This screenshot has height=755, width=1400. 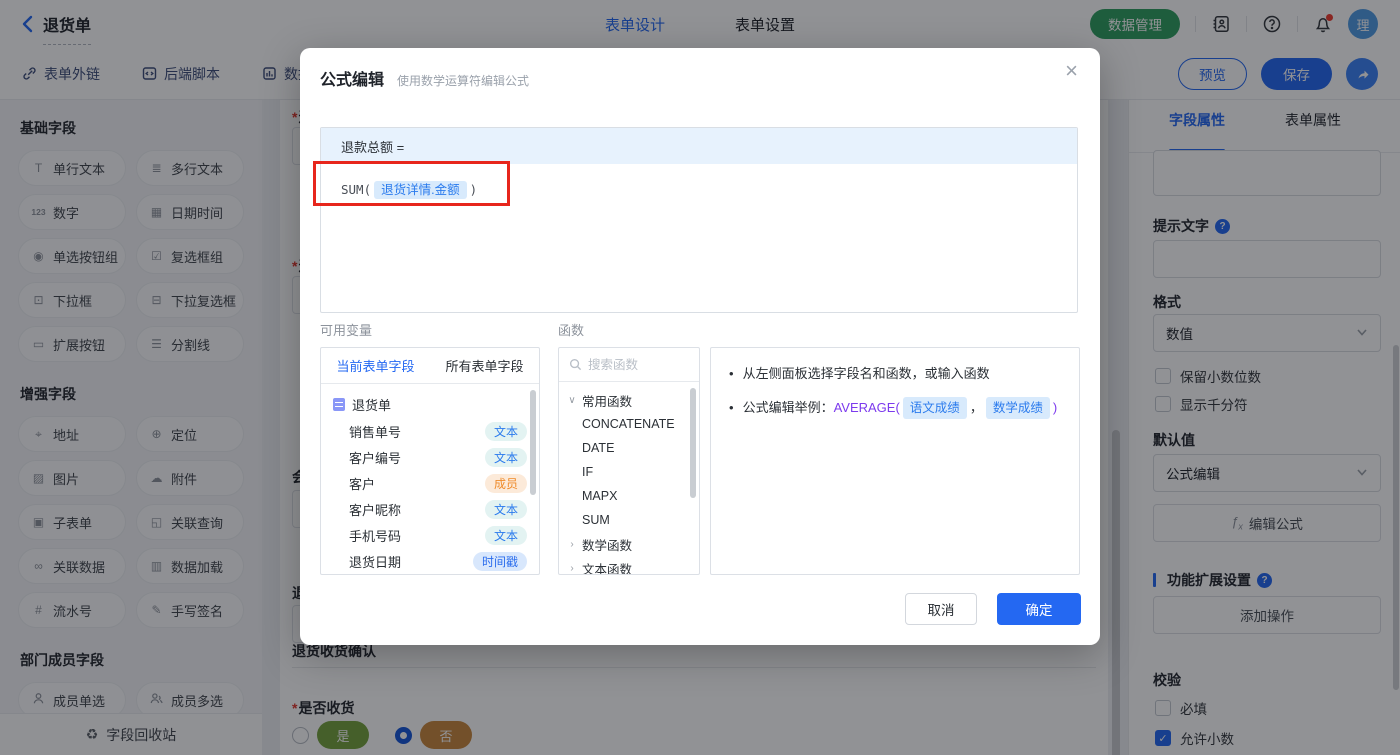 I want to click on type-tag: 成员, so click(x=505, y=483).